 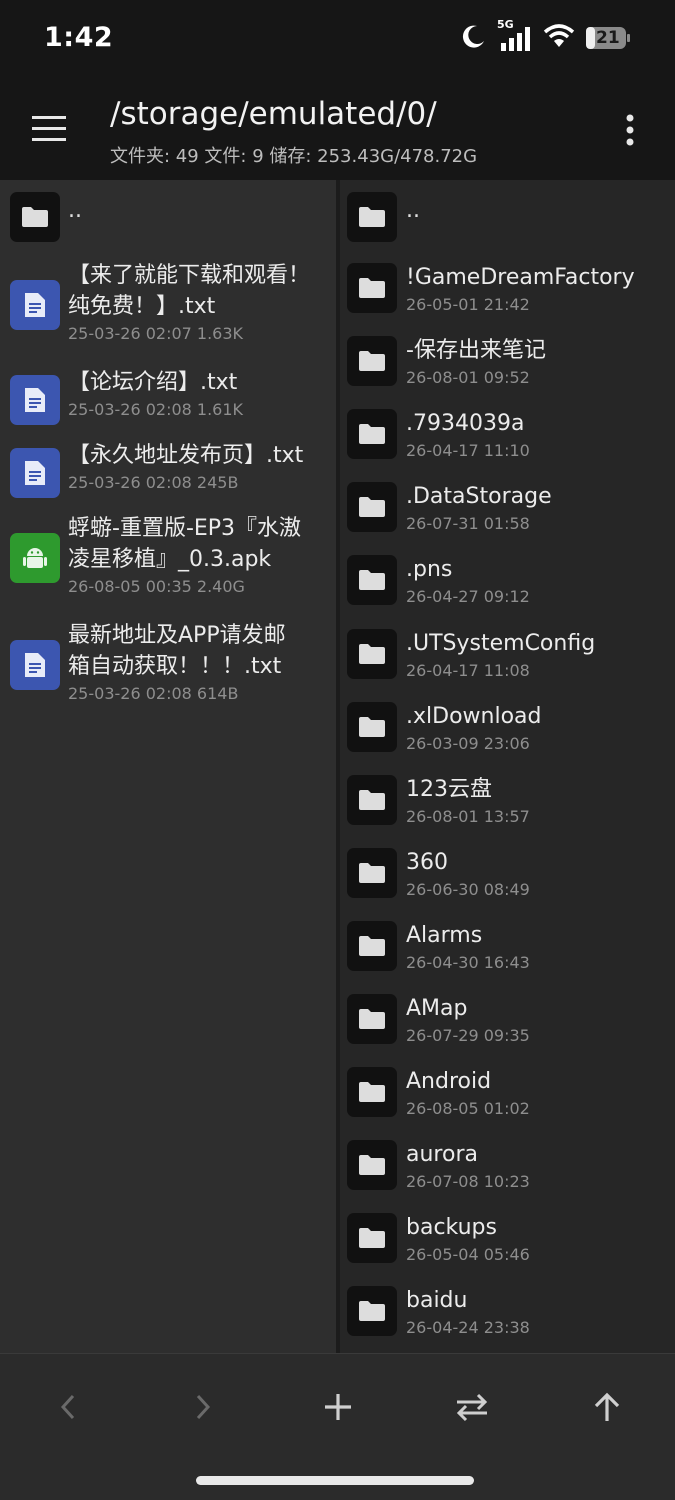 What do you see at coordinates (468, 874) in the screenshot?
I see `folder-text: 360 26-06-30 08:49` at bounding box center [468, 874].